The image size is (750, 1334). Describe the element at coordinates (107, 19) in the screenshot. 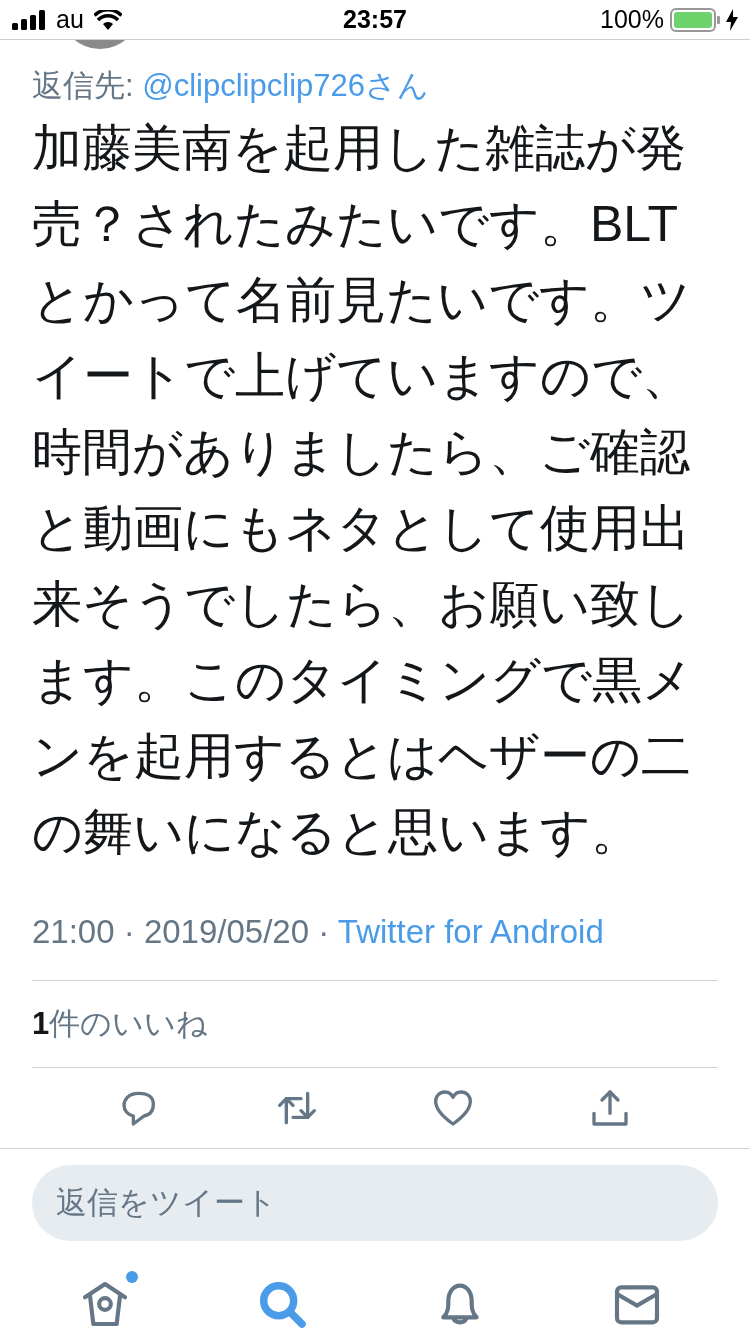

I see `wifi-icon` at that location.